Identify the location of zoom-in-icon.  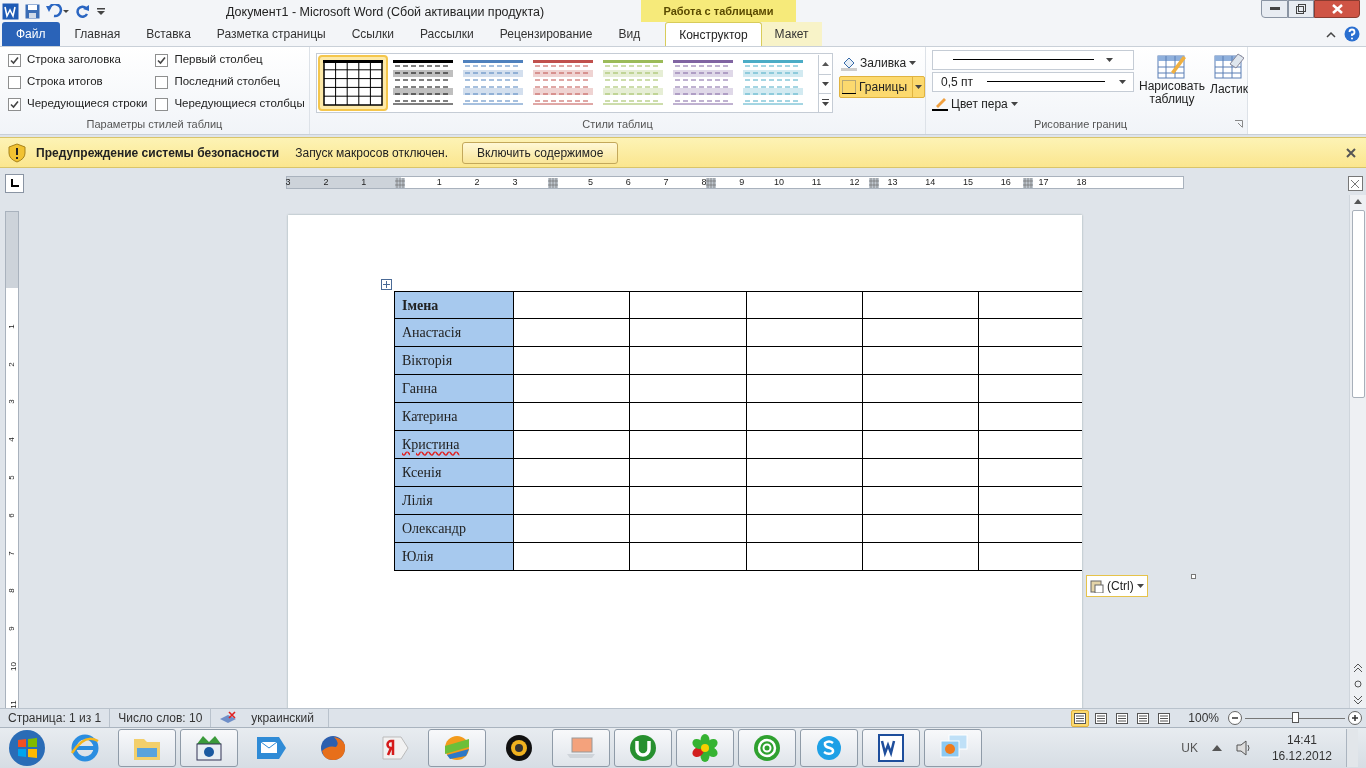
(1355, 718).